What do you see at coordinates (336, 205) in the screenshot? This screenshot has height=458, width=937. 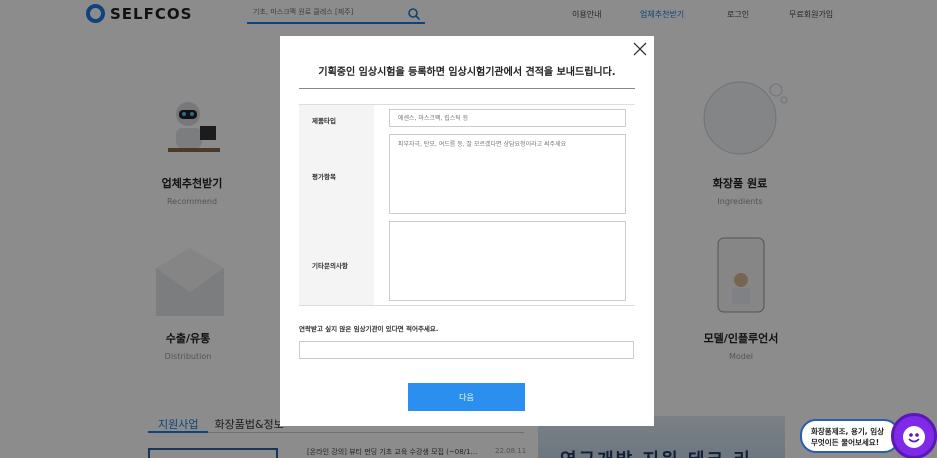 I see `label-column` at bounding box center [336, 205].